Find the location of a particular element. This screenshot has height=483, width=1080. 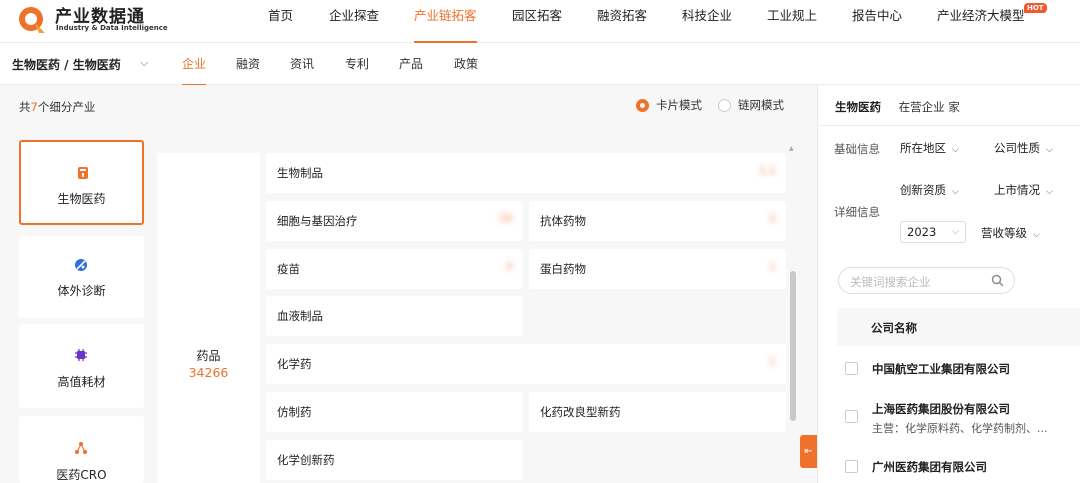

region-dropdown: 所在地区 ⌵ is located at coordinates (929, 148).